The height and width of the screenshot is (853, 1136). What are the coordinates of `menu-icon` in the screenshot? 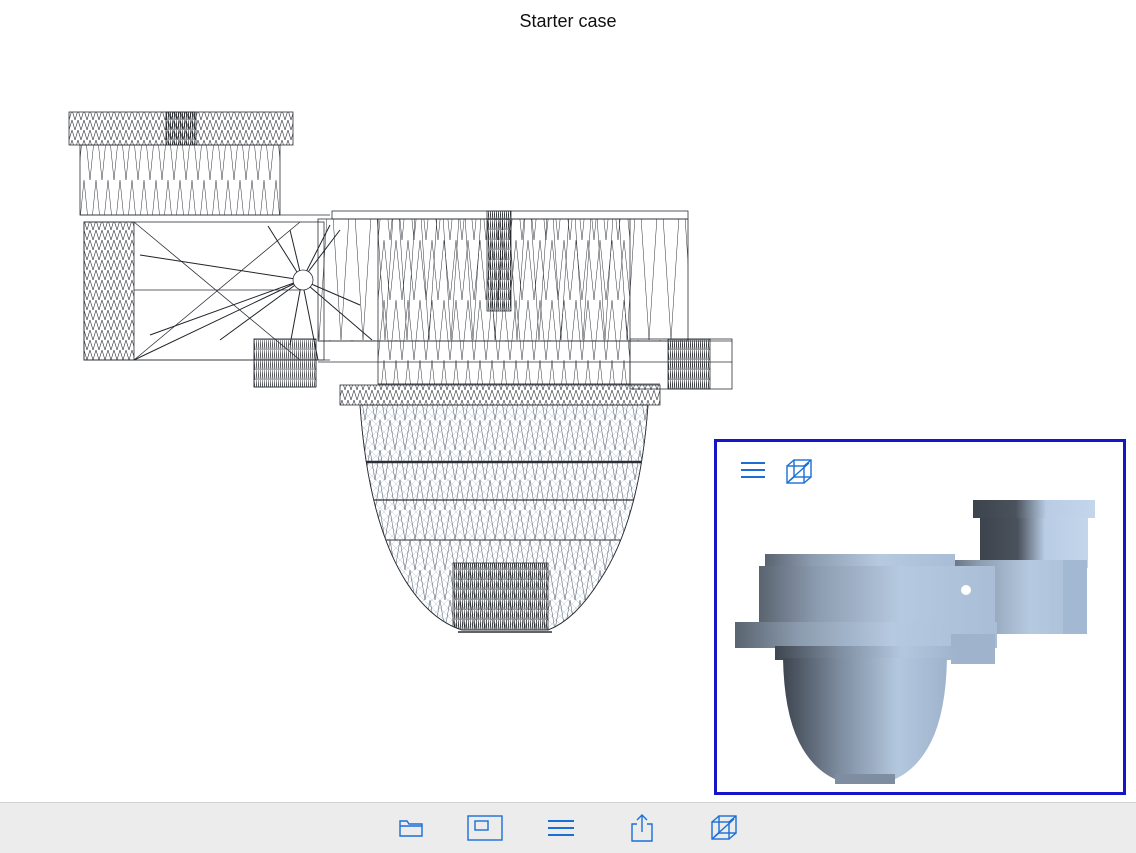 It's located at (561, 828).